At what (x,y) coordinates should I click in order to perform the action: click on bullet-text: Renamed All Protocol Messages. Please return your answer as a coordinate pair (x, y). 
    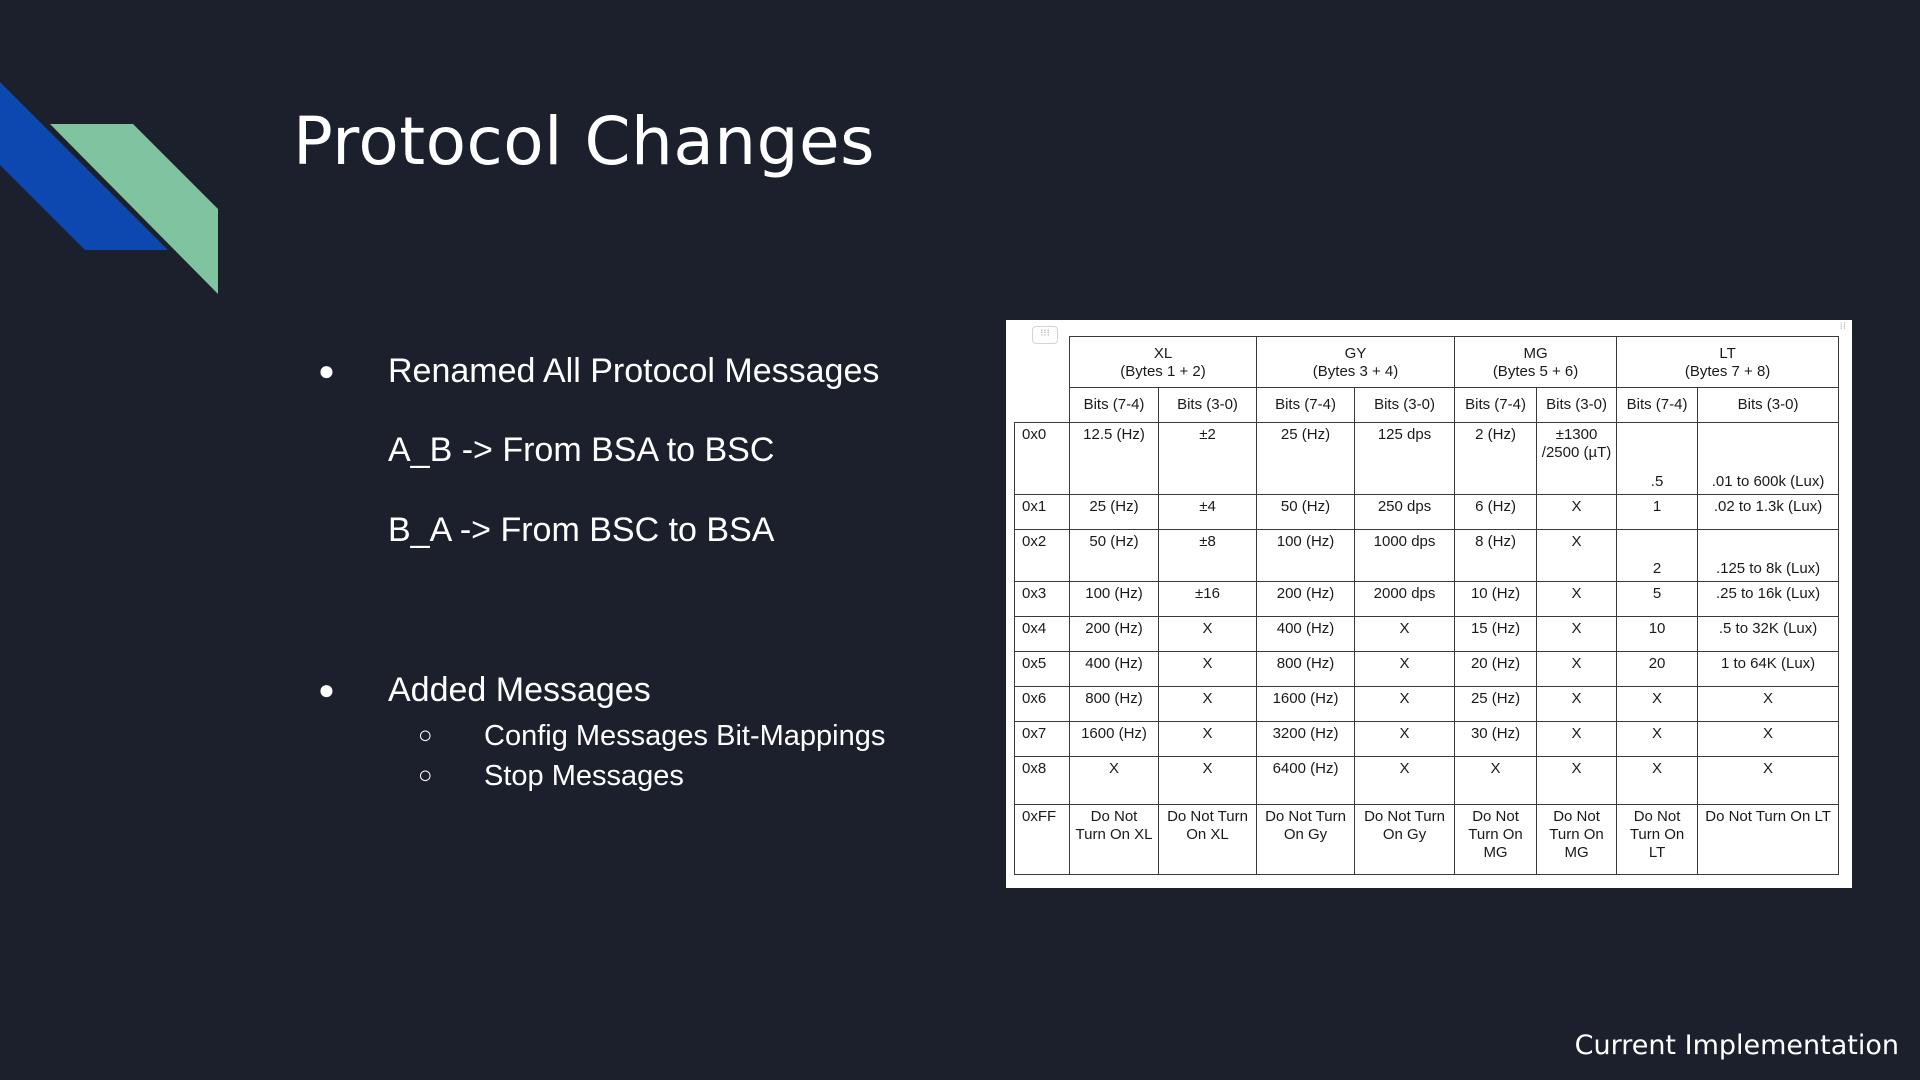
    Looking at the image, I should click on (634, 371).